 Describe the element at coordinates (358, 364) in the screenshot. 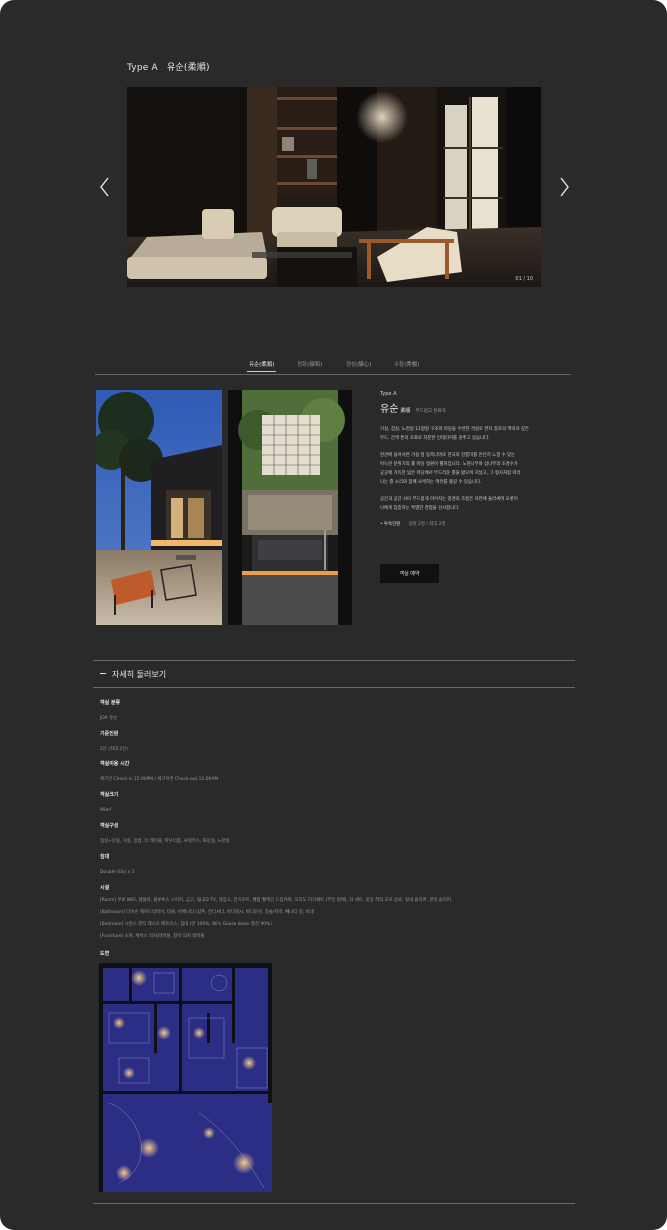

I see `tab-jungsim: 정심(靜心)` at that location.